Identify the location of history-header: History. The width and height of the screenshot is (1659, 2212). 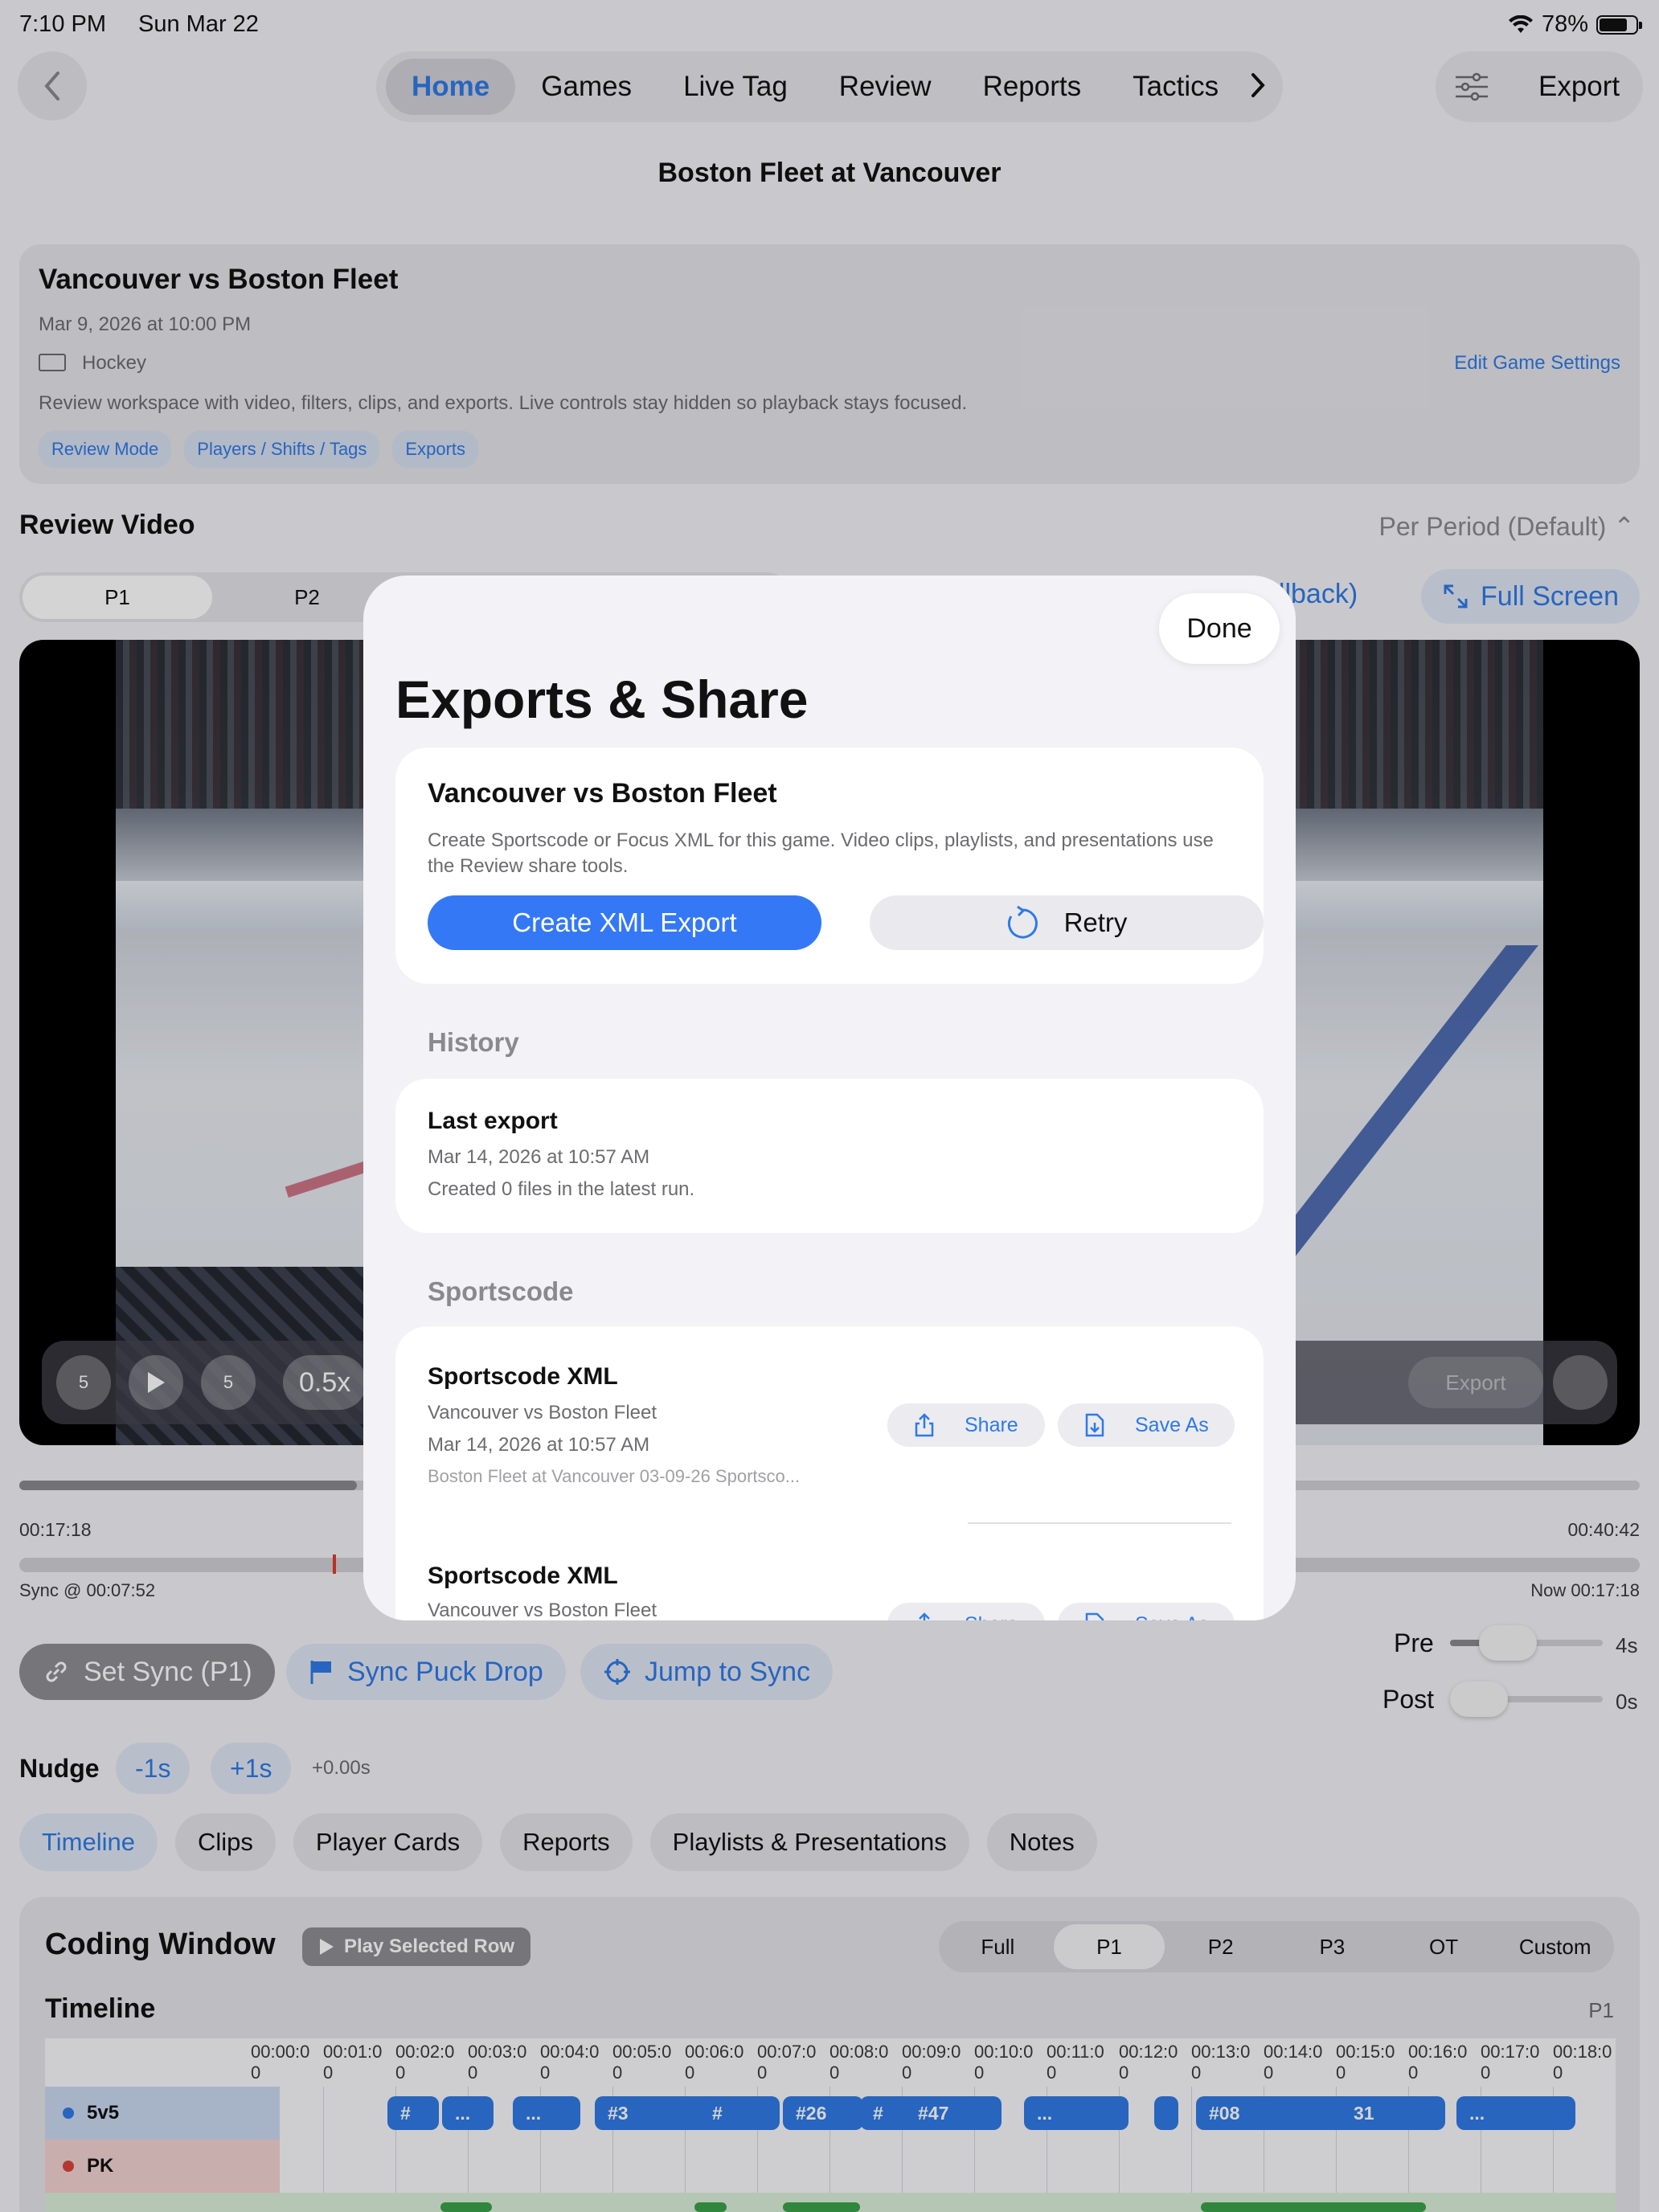
(474, 1042).